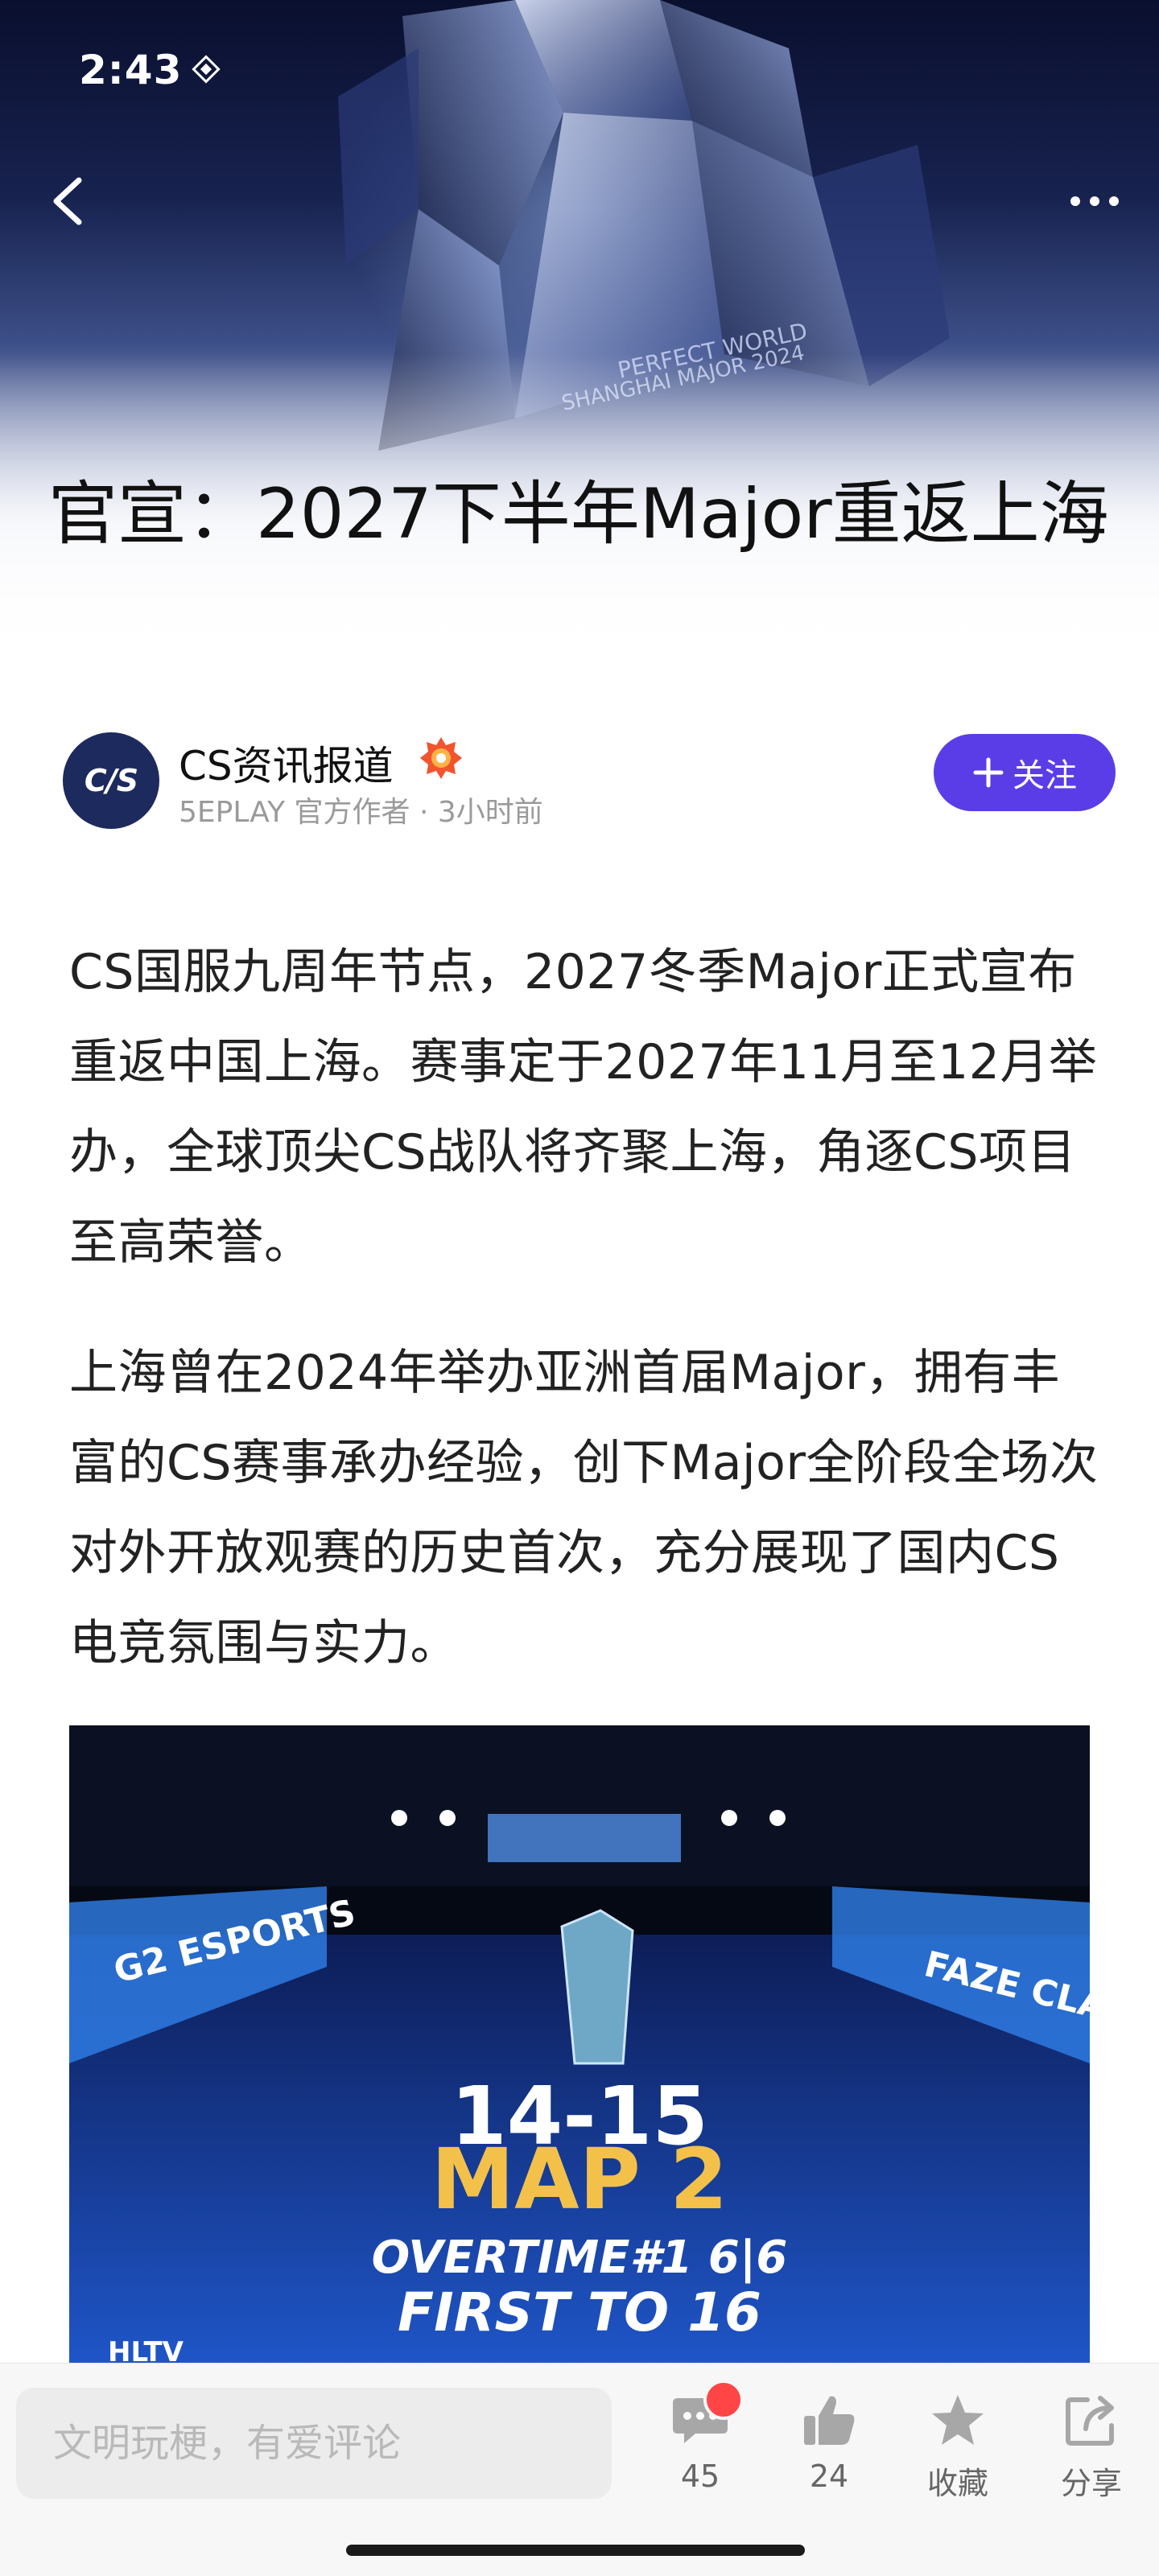 The width and height of the screenshot is (1159, 2576). What do you see at coordinates (286, 763) in the screenshot?
I see `author-name: CS资讯报道` at bounding box center [286, 763].